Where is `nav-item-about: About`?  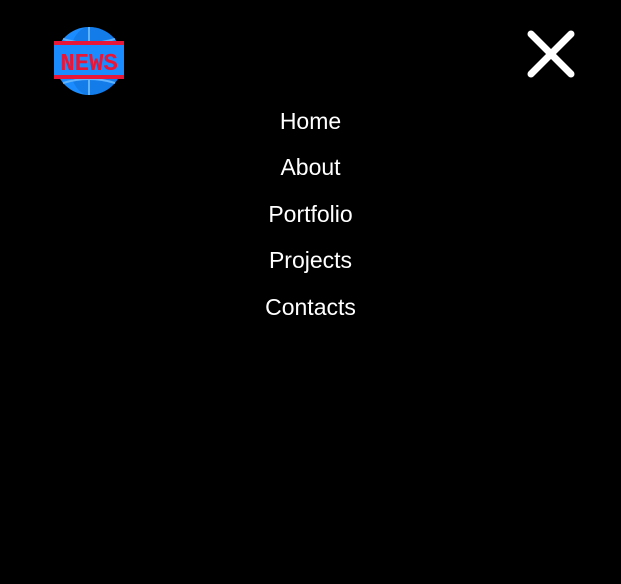 nav-item-about: About is located at coordinates (310, 168).